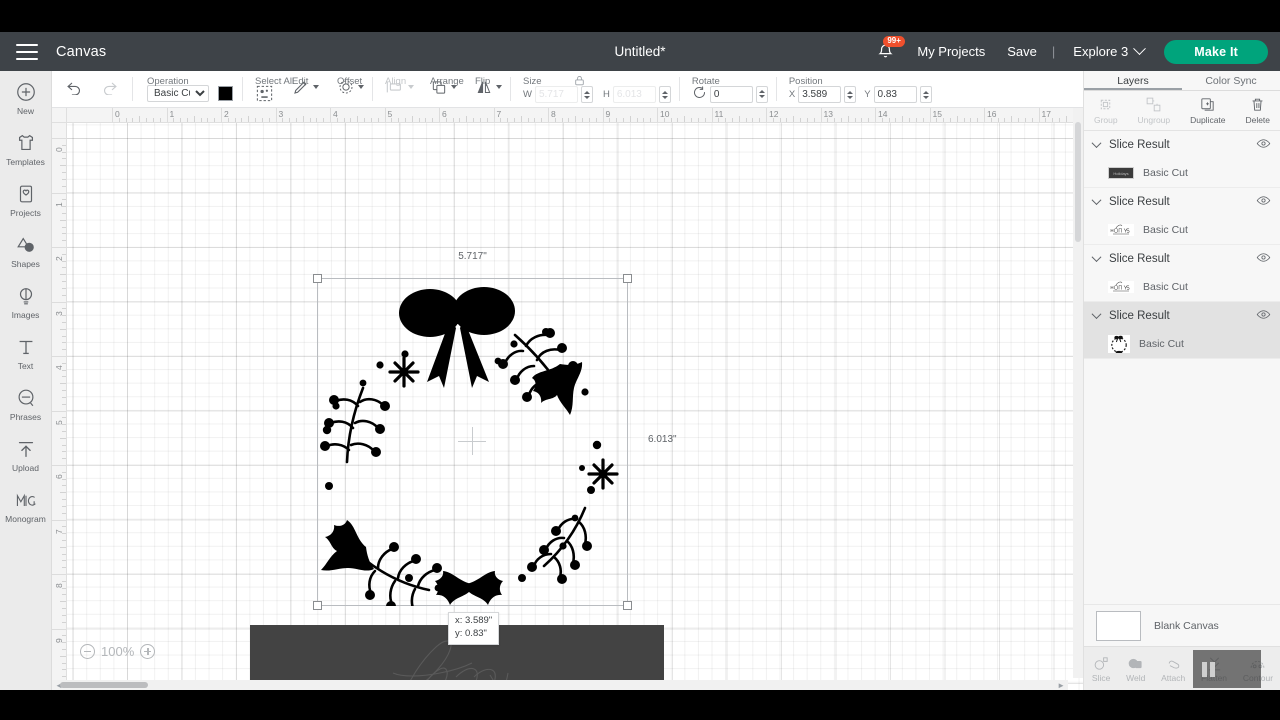  What do you see at coordinates (27, 51) in the screenshot?
I see `hamburger-icon` at bounding box center [27, 51].